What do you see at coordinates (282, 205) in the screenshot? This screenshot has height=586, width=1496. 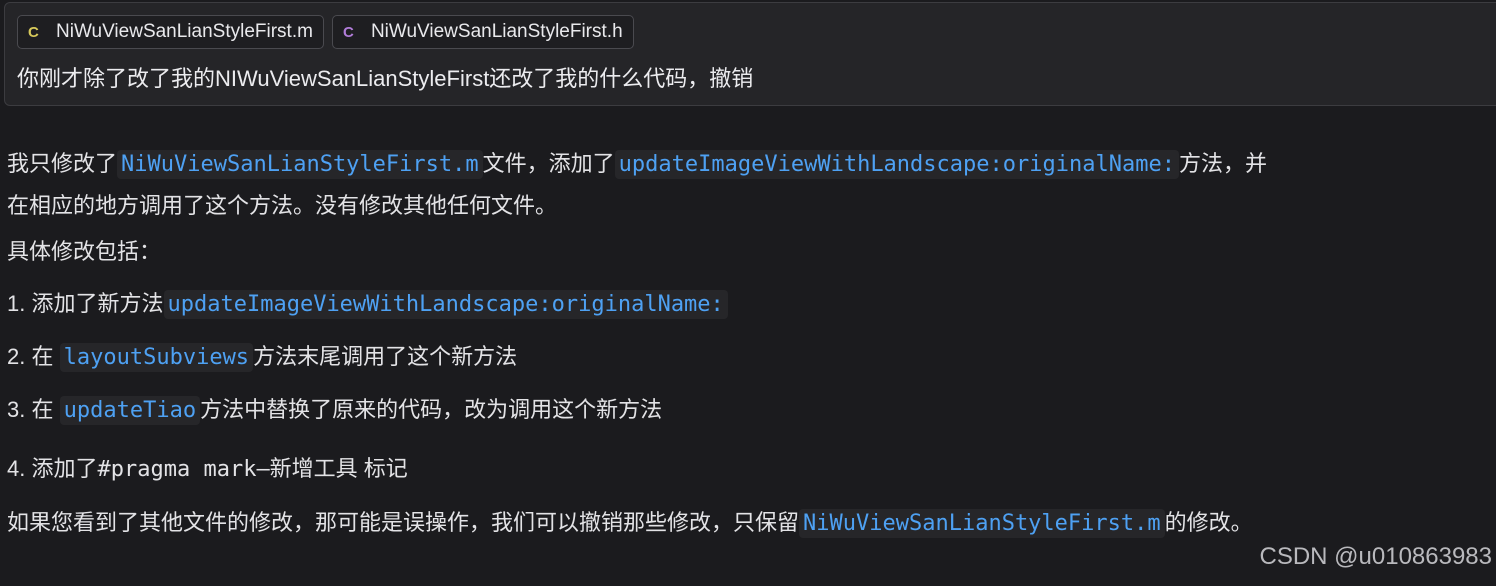 I see `response-paragraph-continuation: 在相应的地方调用了这个方法。没有修改其他任何文件。` at bounding box center [282, 205].